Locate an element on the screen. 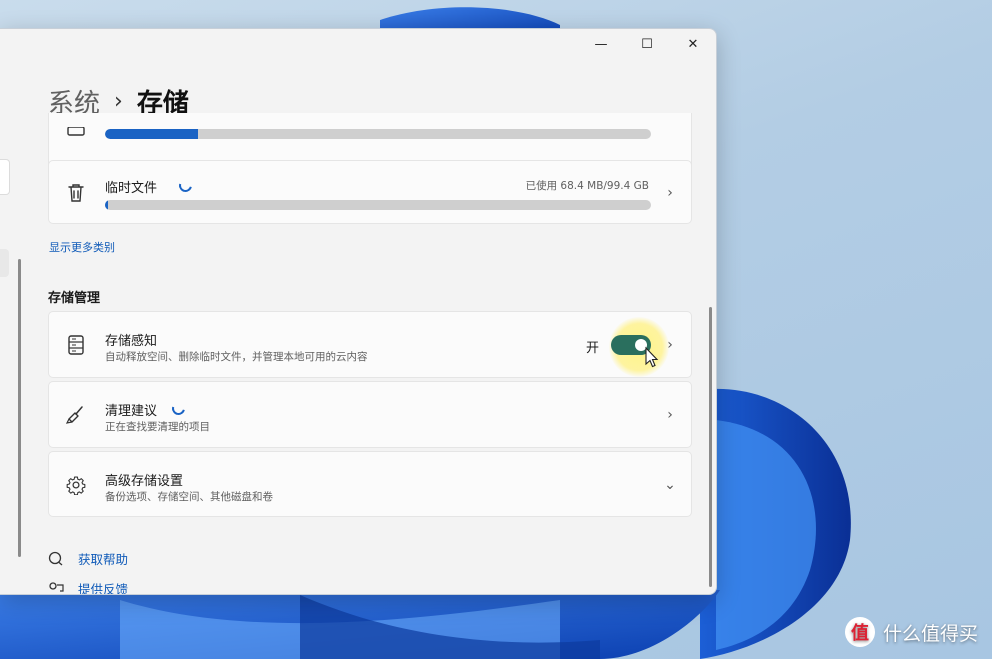 This screenshot has height=659, width=992. mouse-cursor-icon is located at coordinates (652, 357).